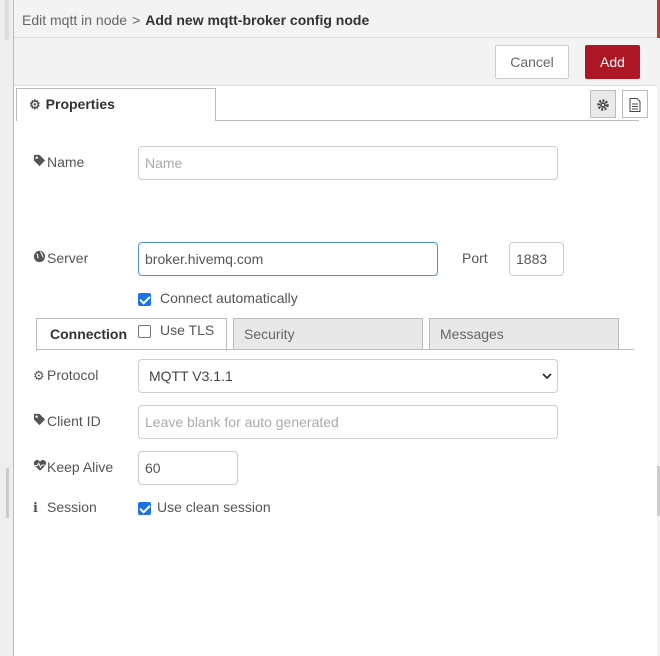  Describe the element at coordinates (73, 375) in the screenshot. I see `protocol-label-text: Protocol` at that location.